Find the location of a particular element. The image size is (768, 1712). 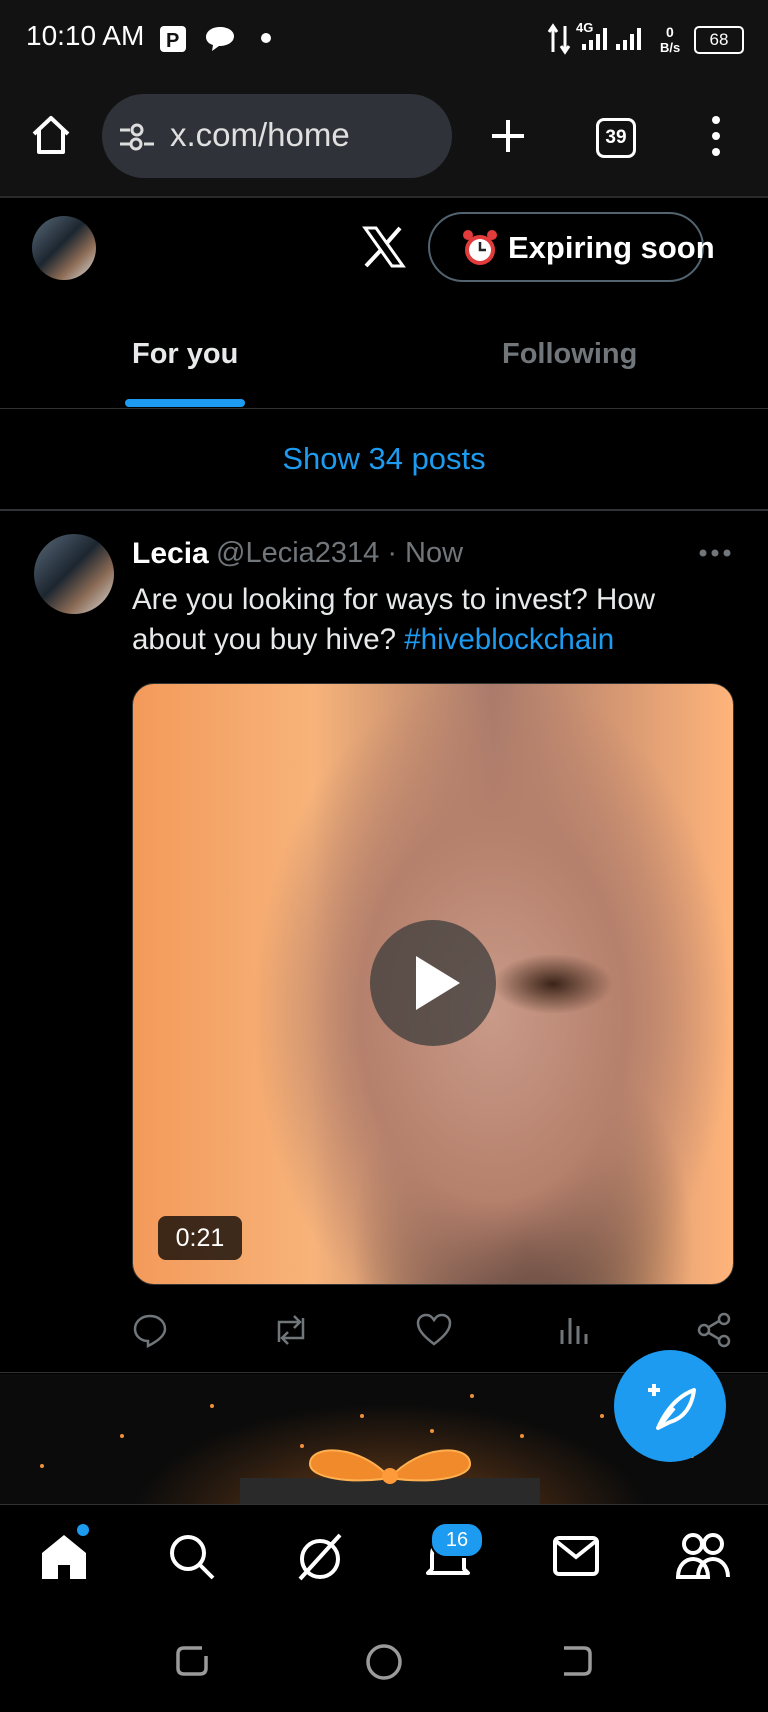

browser-toolbar: x.com/home 39 is located at coordinates (384, 138).